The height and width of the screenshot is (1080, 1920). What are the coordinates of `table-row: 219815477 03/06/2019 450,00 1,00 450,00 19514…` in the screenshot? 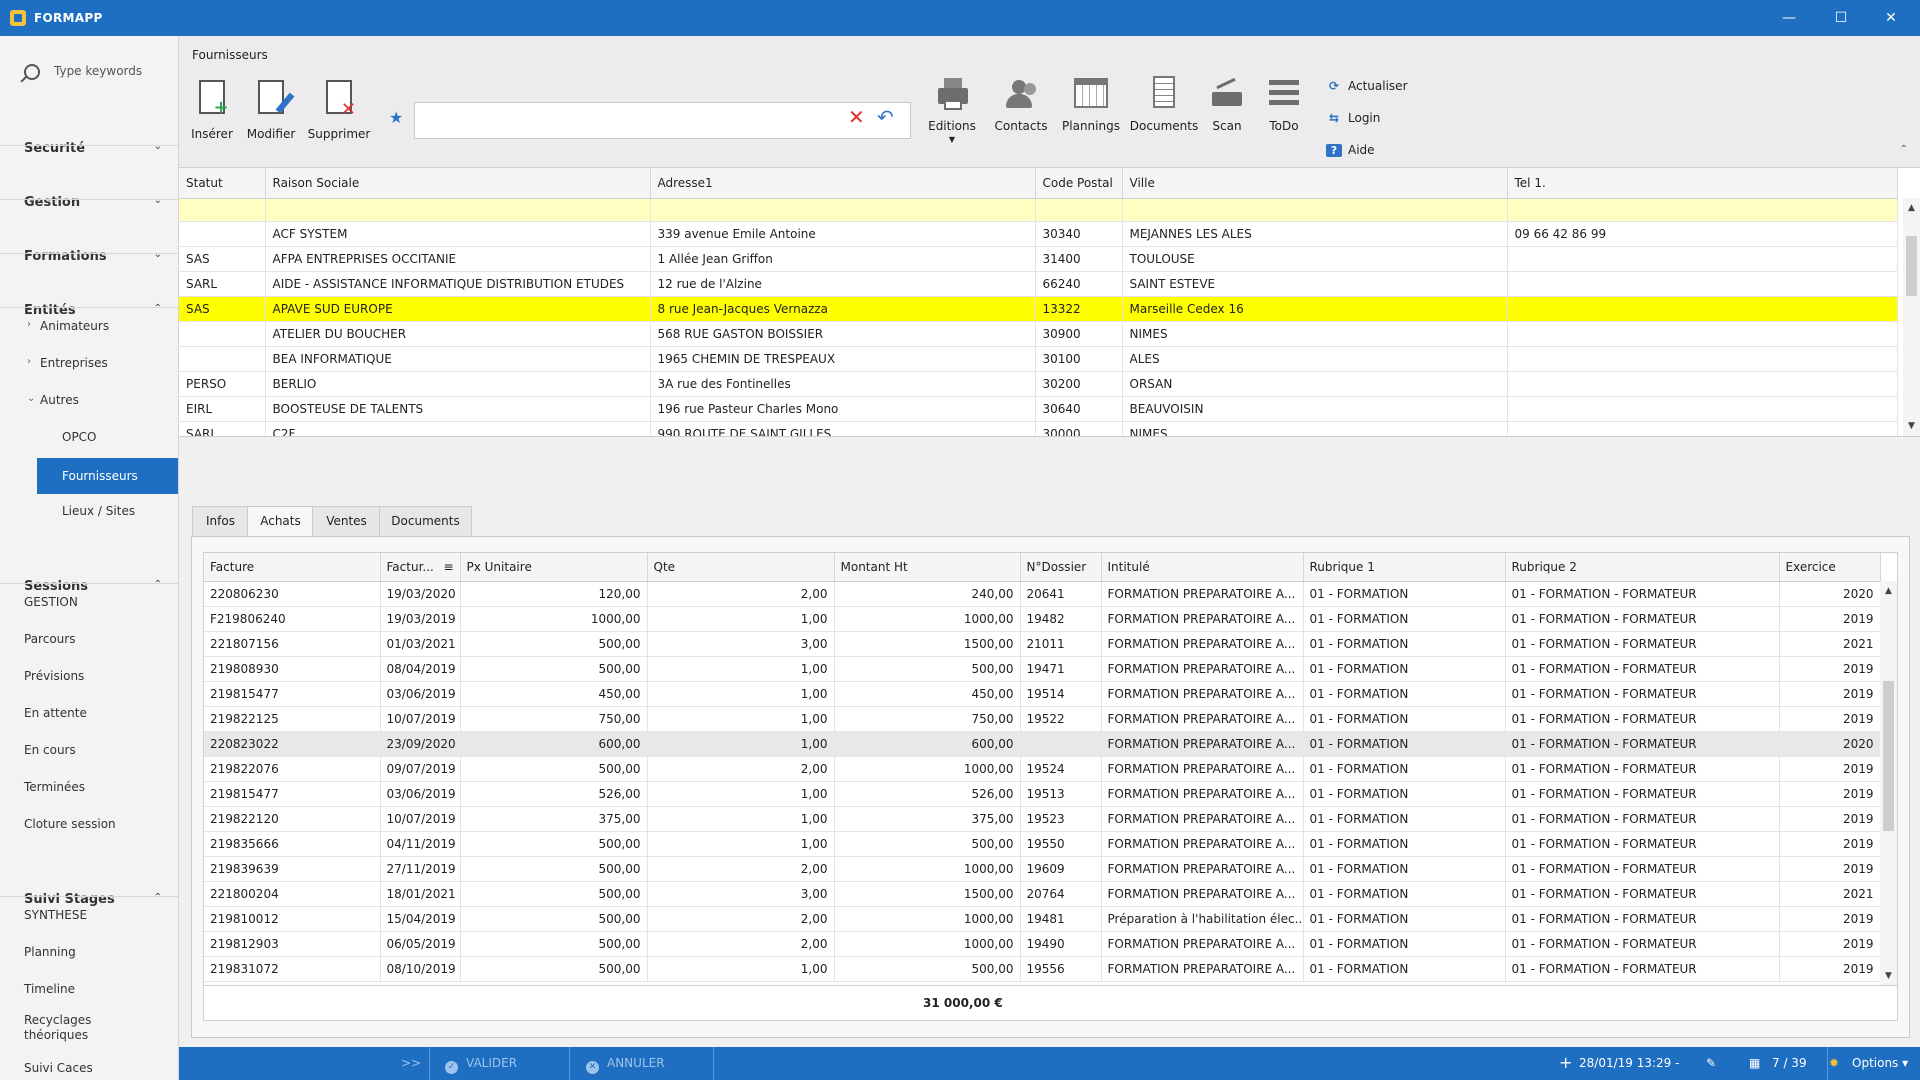 It's located at (1042, 694).